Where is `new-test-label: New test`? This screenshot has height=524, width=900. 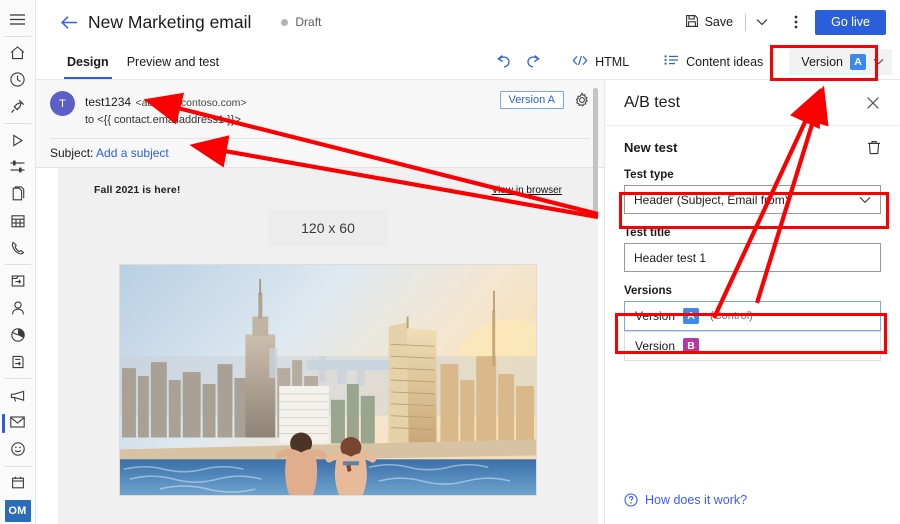
new-test-label: New test is located at coordinates (651, 147).